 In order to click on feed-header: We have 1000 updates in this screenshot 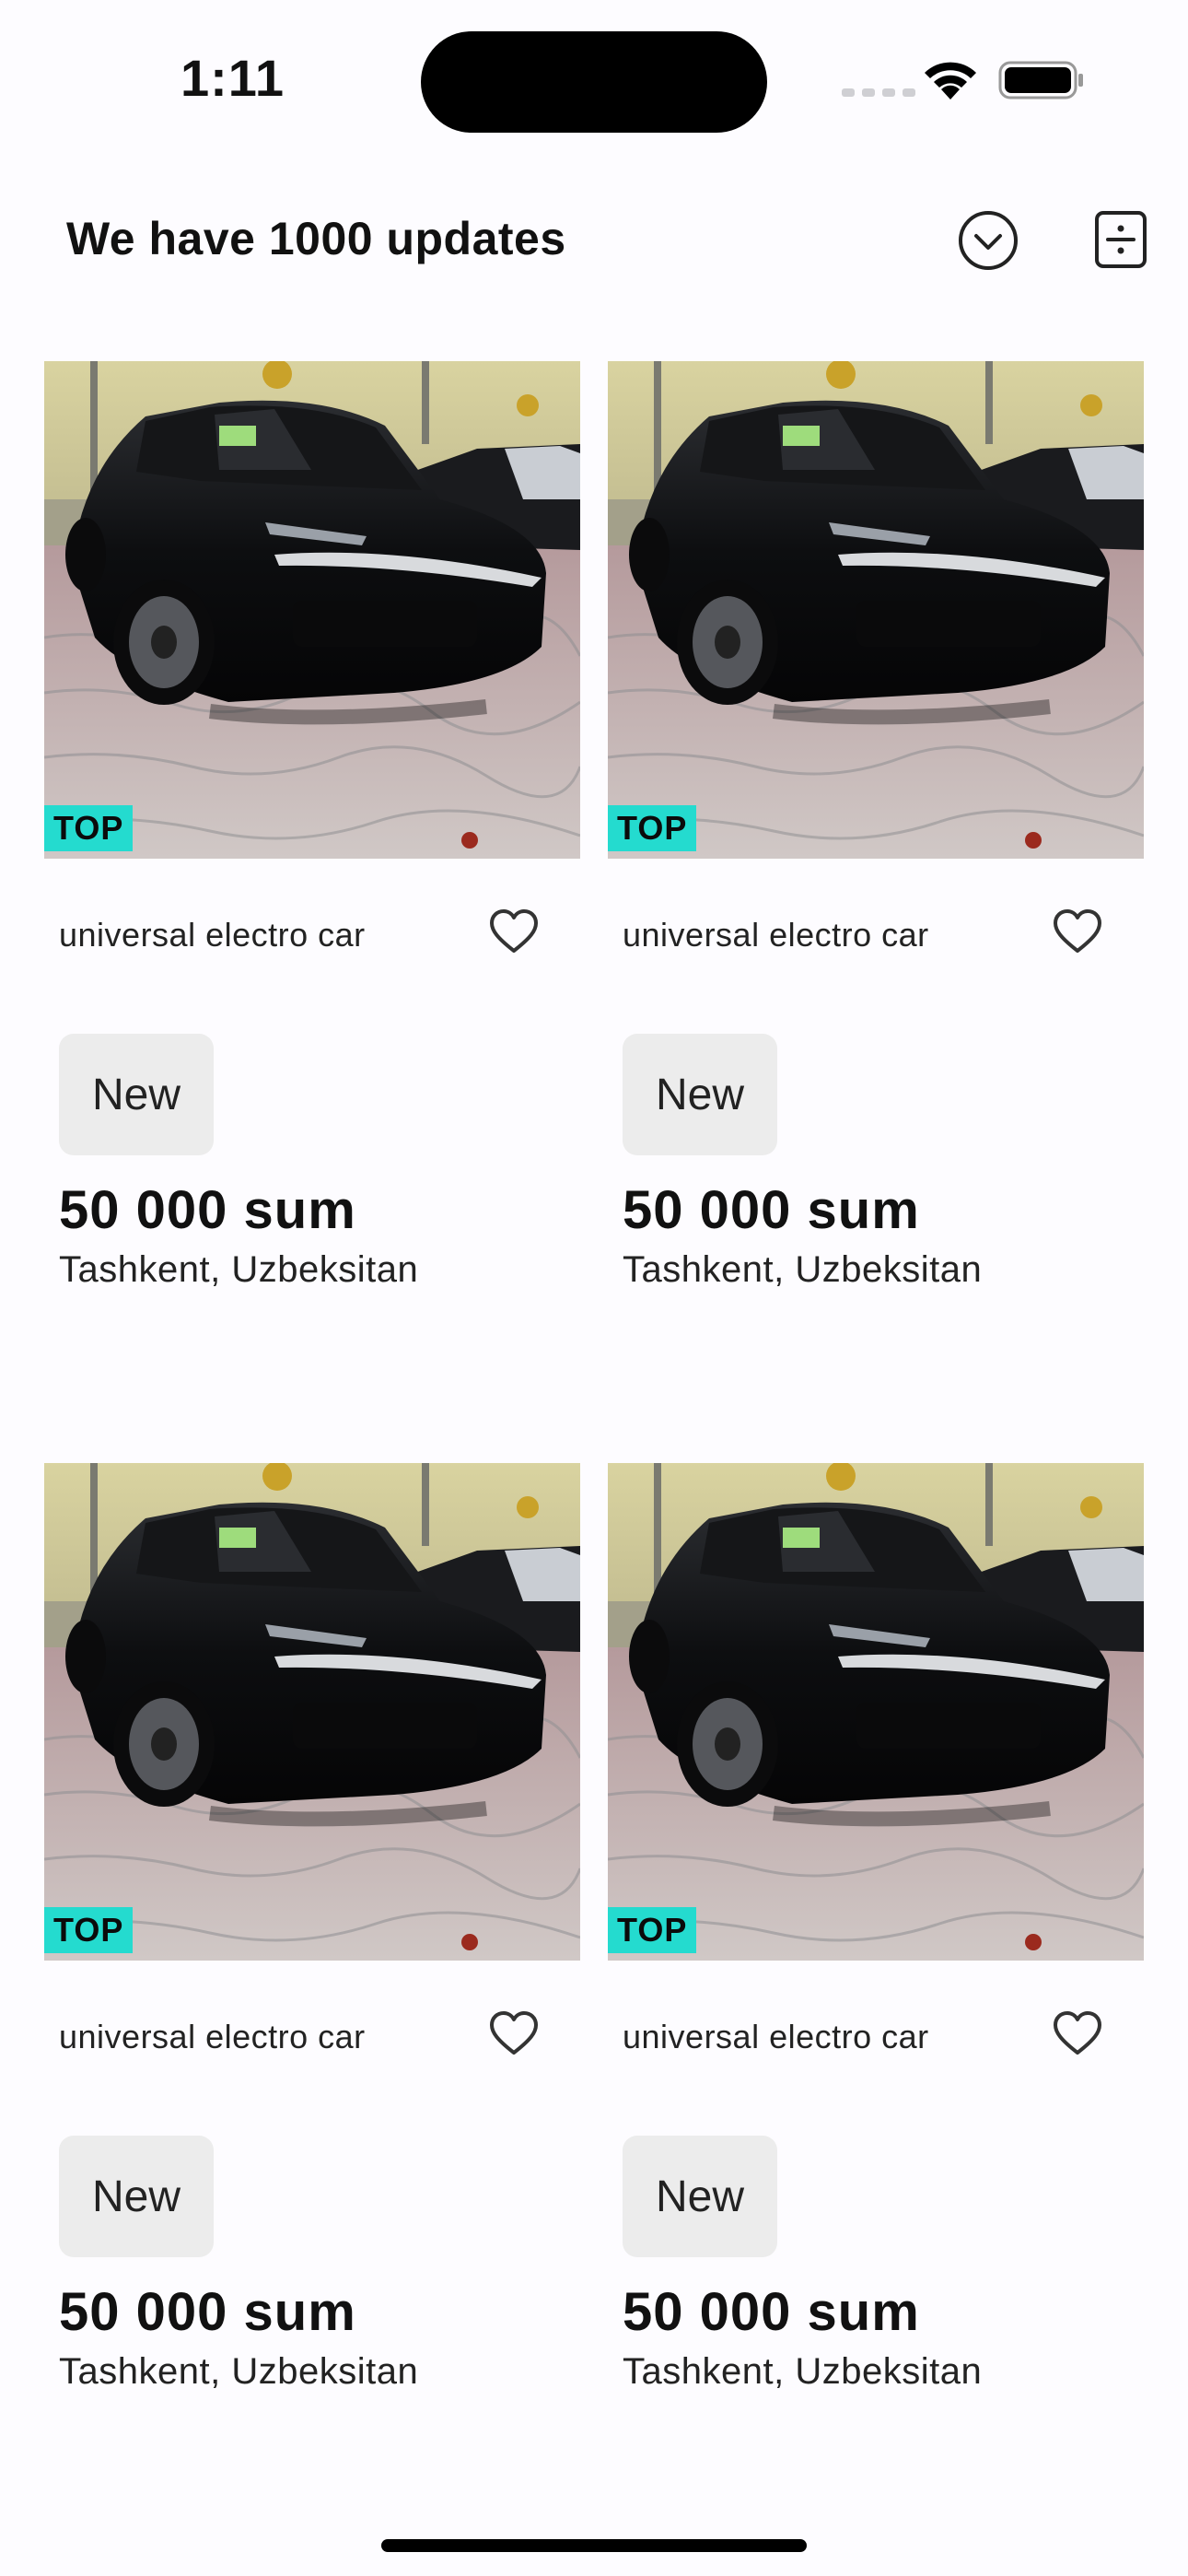, I will do `click(594, 239)`.